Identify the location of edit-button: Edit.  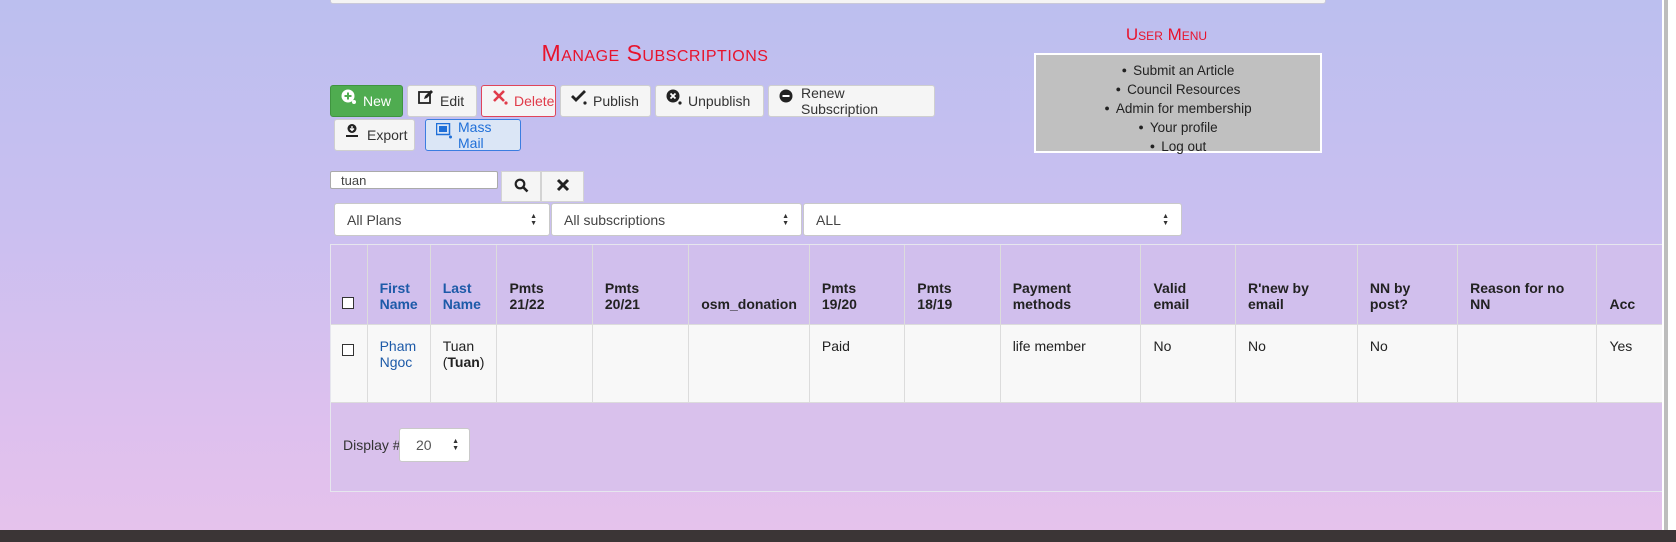
(442, 101).